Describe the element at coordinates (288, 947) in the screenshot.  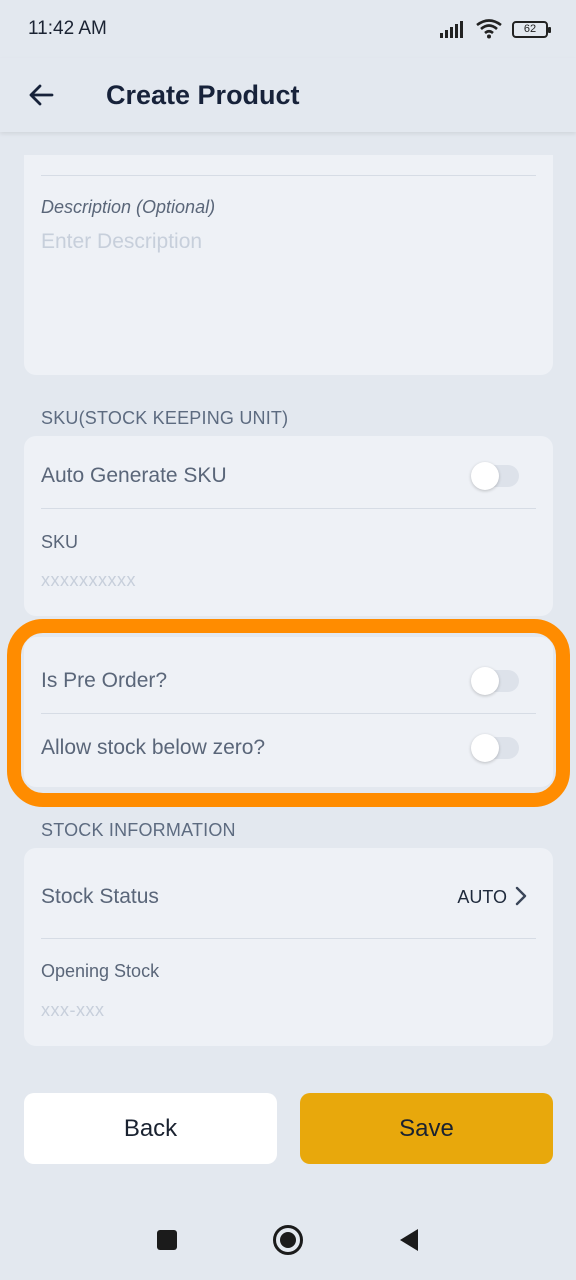
I see `stock-card: Stock Status AUTO Opening Stock xxx-xxx` at that location.